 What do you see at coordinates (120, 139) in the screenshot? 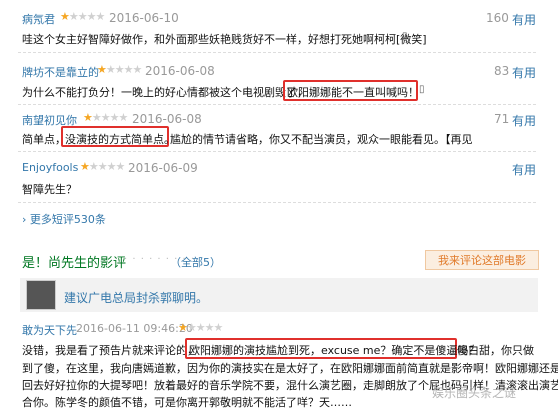
I see `review-text-highlight: 没演技的方式简单点。` at bounding box center [120, 139].